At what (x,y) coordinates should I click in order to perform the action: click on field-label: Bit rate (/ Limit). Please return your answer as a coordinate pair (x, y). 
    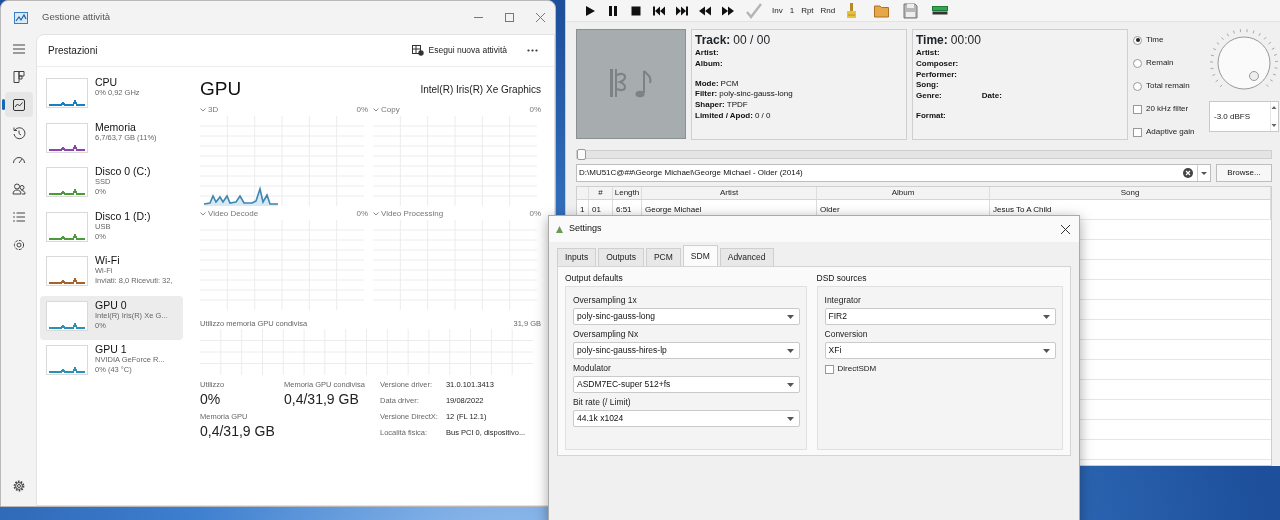
    Looking at the image, I should click on (602, 402).